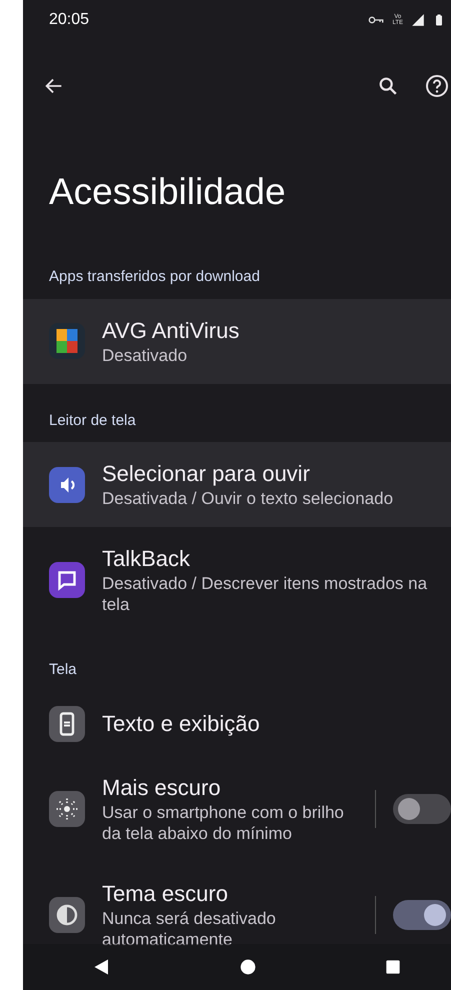  Describe the element at coordinates (181, 724) in the screenshot. I see `item-title: Texto e exibição` at that location.